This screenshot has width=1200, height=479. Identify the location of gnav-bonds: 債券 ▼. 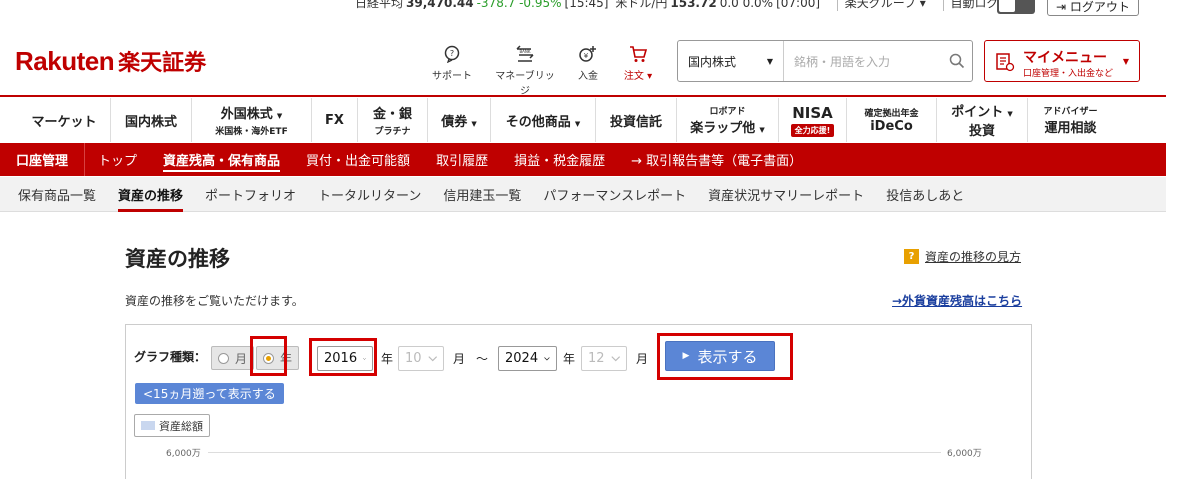
(458, 120).